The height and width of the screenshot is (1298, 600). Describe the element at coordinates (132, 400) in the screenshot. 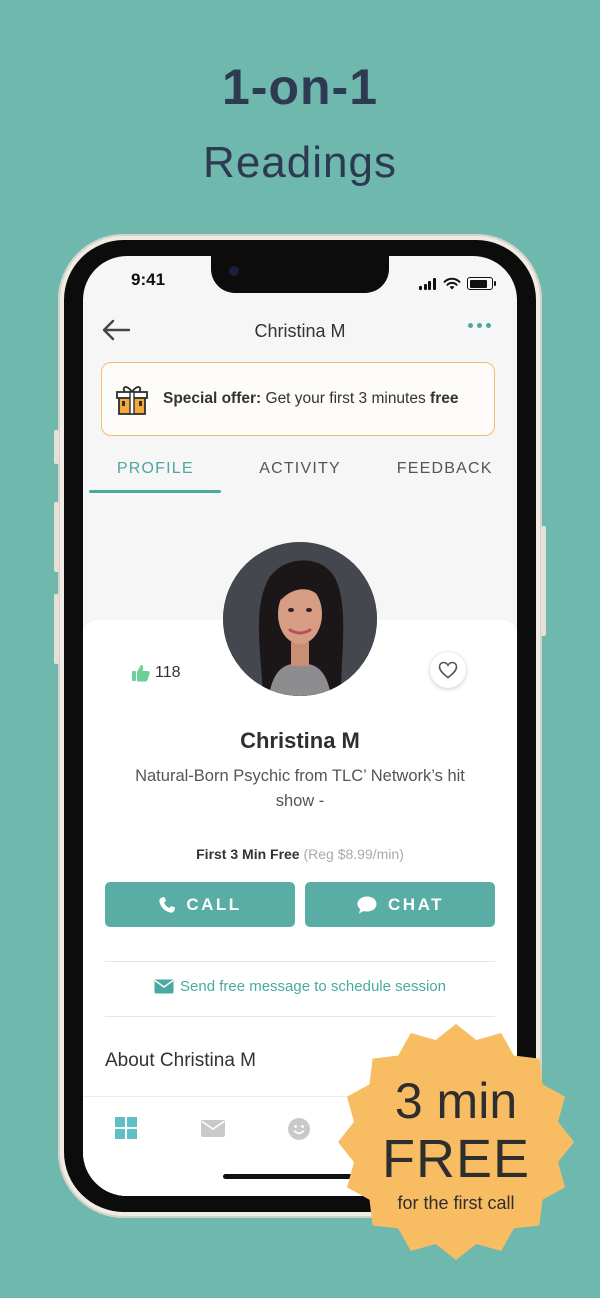

I see `gift-icon` at that location.